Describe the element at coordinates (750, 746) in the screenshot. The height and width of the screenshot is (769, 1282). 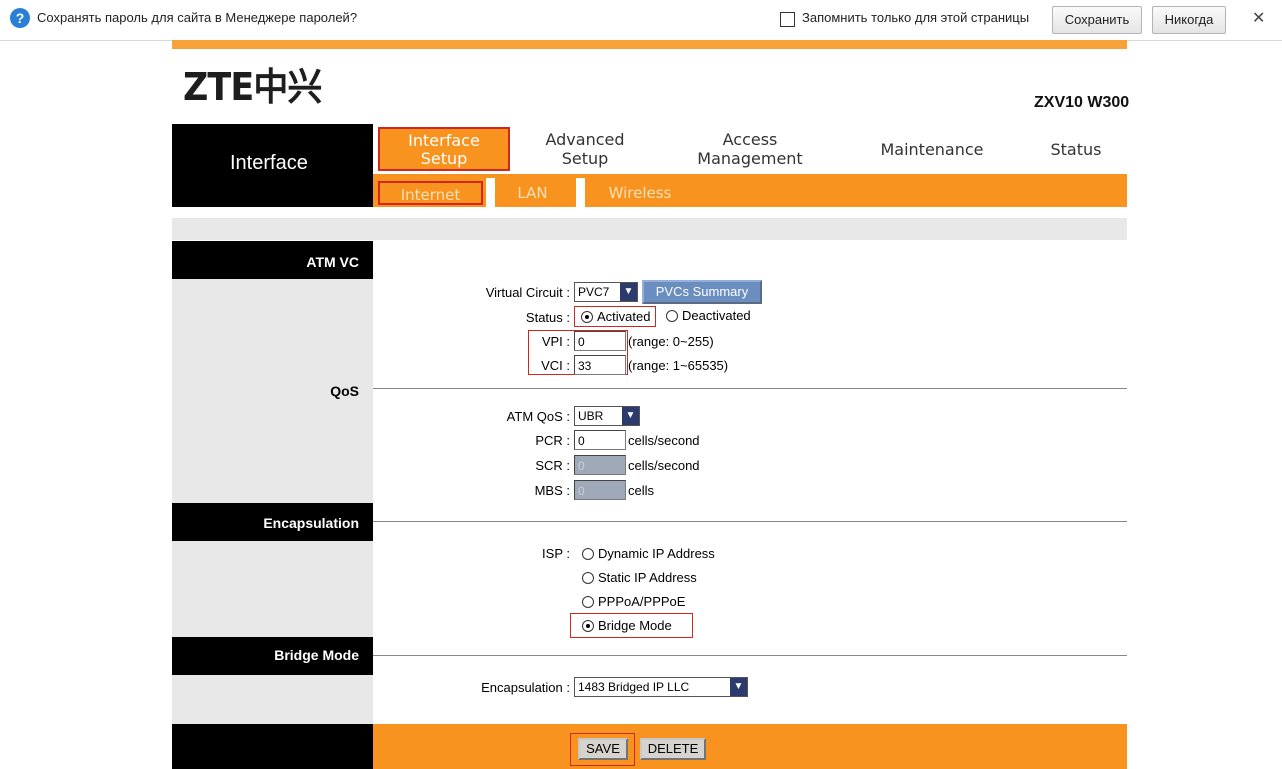
I see `footer-action-bar` at that location.